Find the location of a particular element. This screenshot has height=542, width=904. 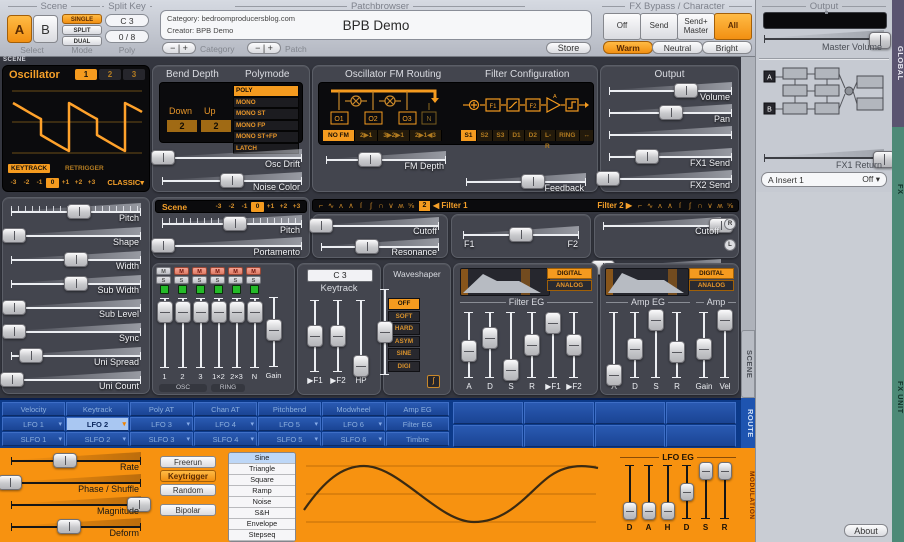

param-slider: Phase / Shuffle is located at coordinates (73, 484).